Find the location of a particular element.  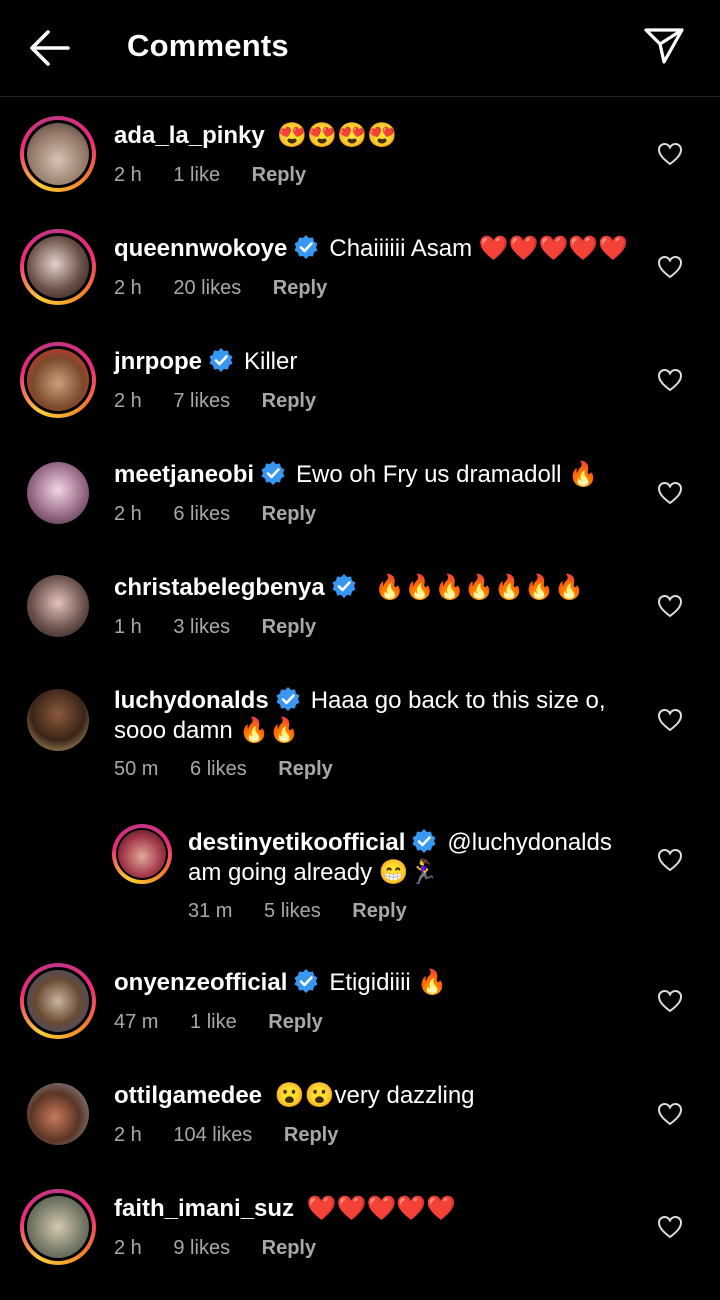

comment-time: 47 m is located at coordinates (136, 1022).